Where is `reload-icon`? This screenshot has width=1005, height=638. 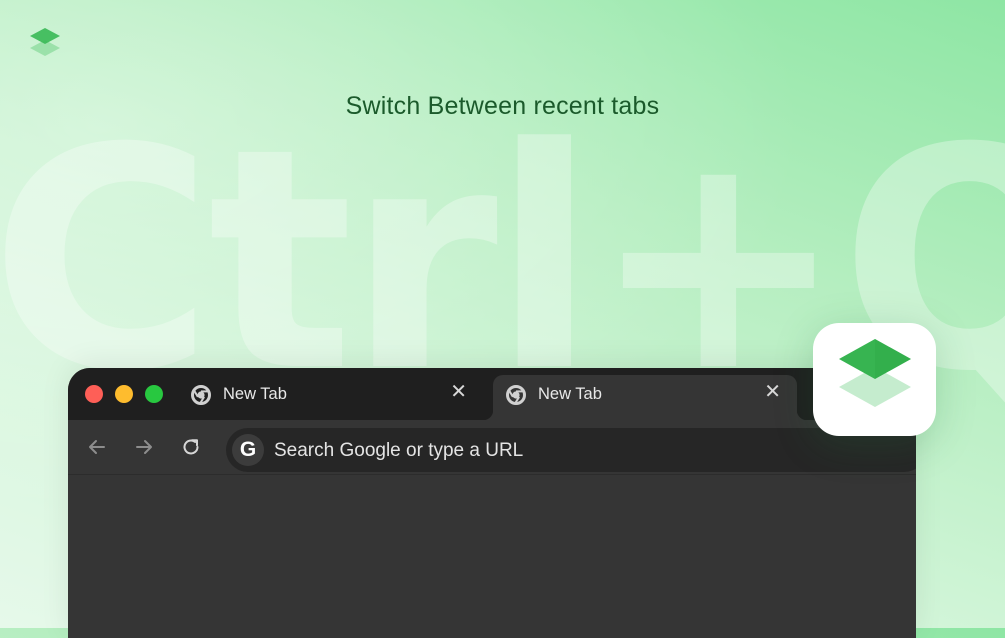 reload-icon is located at coordinates (191, 447).